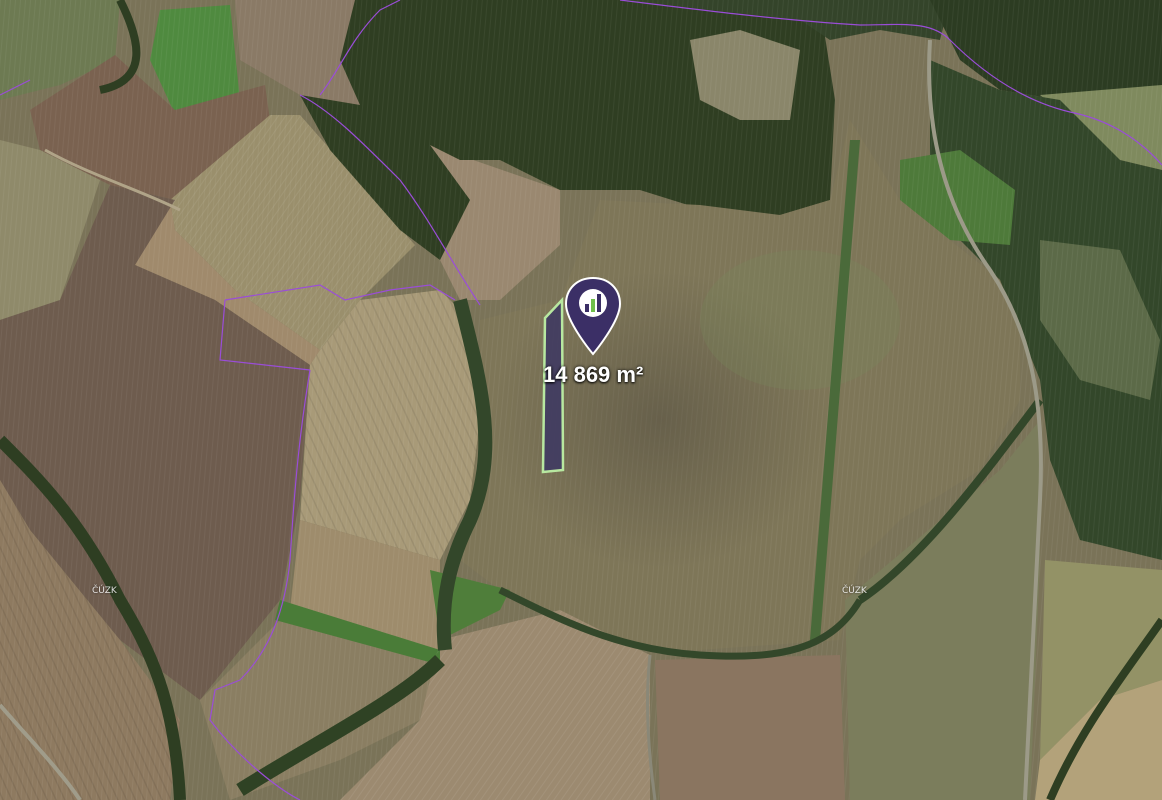 The image size is (1162, 800). What do you see at coordinates (593, 316) in the screenshot?
I see `map-pin-logo-icon` at bounding box center [593, 316].